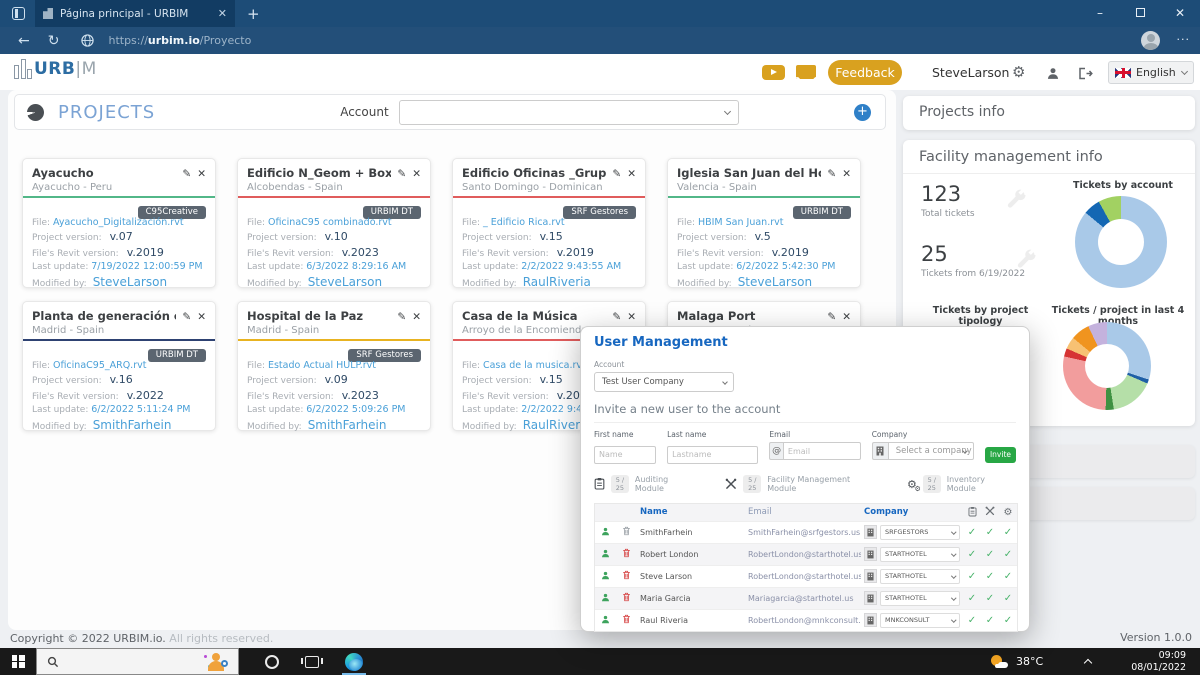 The image size is (1200, 675). What do you see at coordinates (1150, 40) in the screenshot?
I see `browser-profile-avatar` at bounding box center [1150, 40].